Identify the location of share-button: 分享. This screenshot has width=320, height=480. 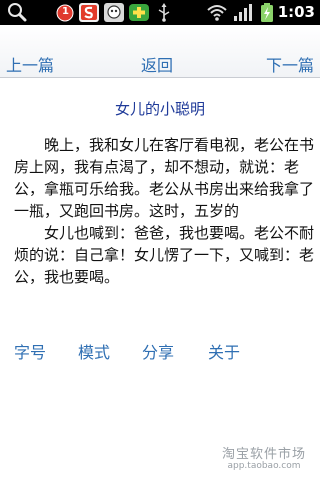
(158, 351).